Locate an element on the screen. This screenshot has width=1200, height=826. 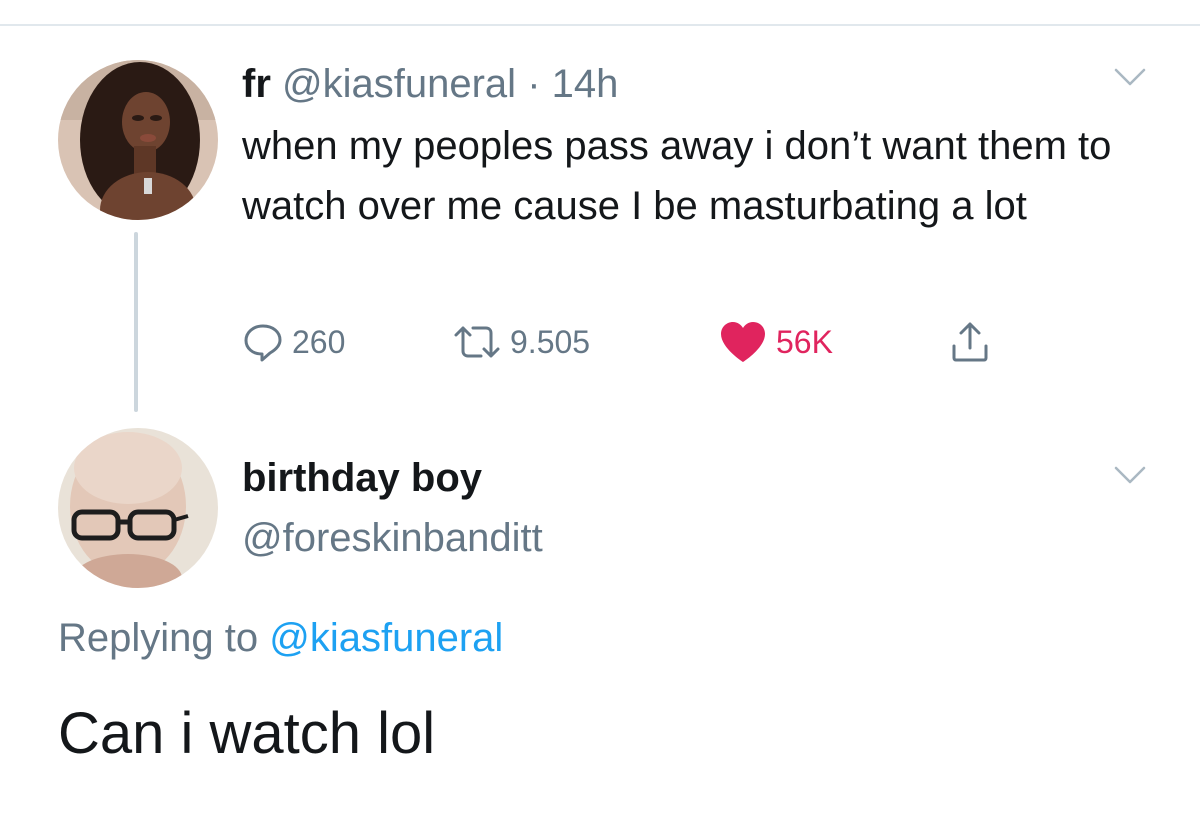
reply-author-avatar is located at coordinates (138, 508).